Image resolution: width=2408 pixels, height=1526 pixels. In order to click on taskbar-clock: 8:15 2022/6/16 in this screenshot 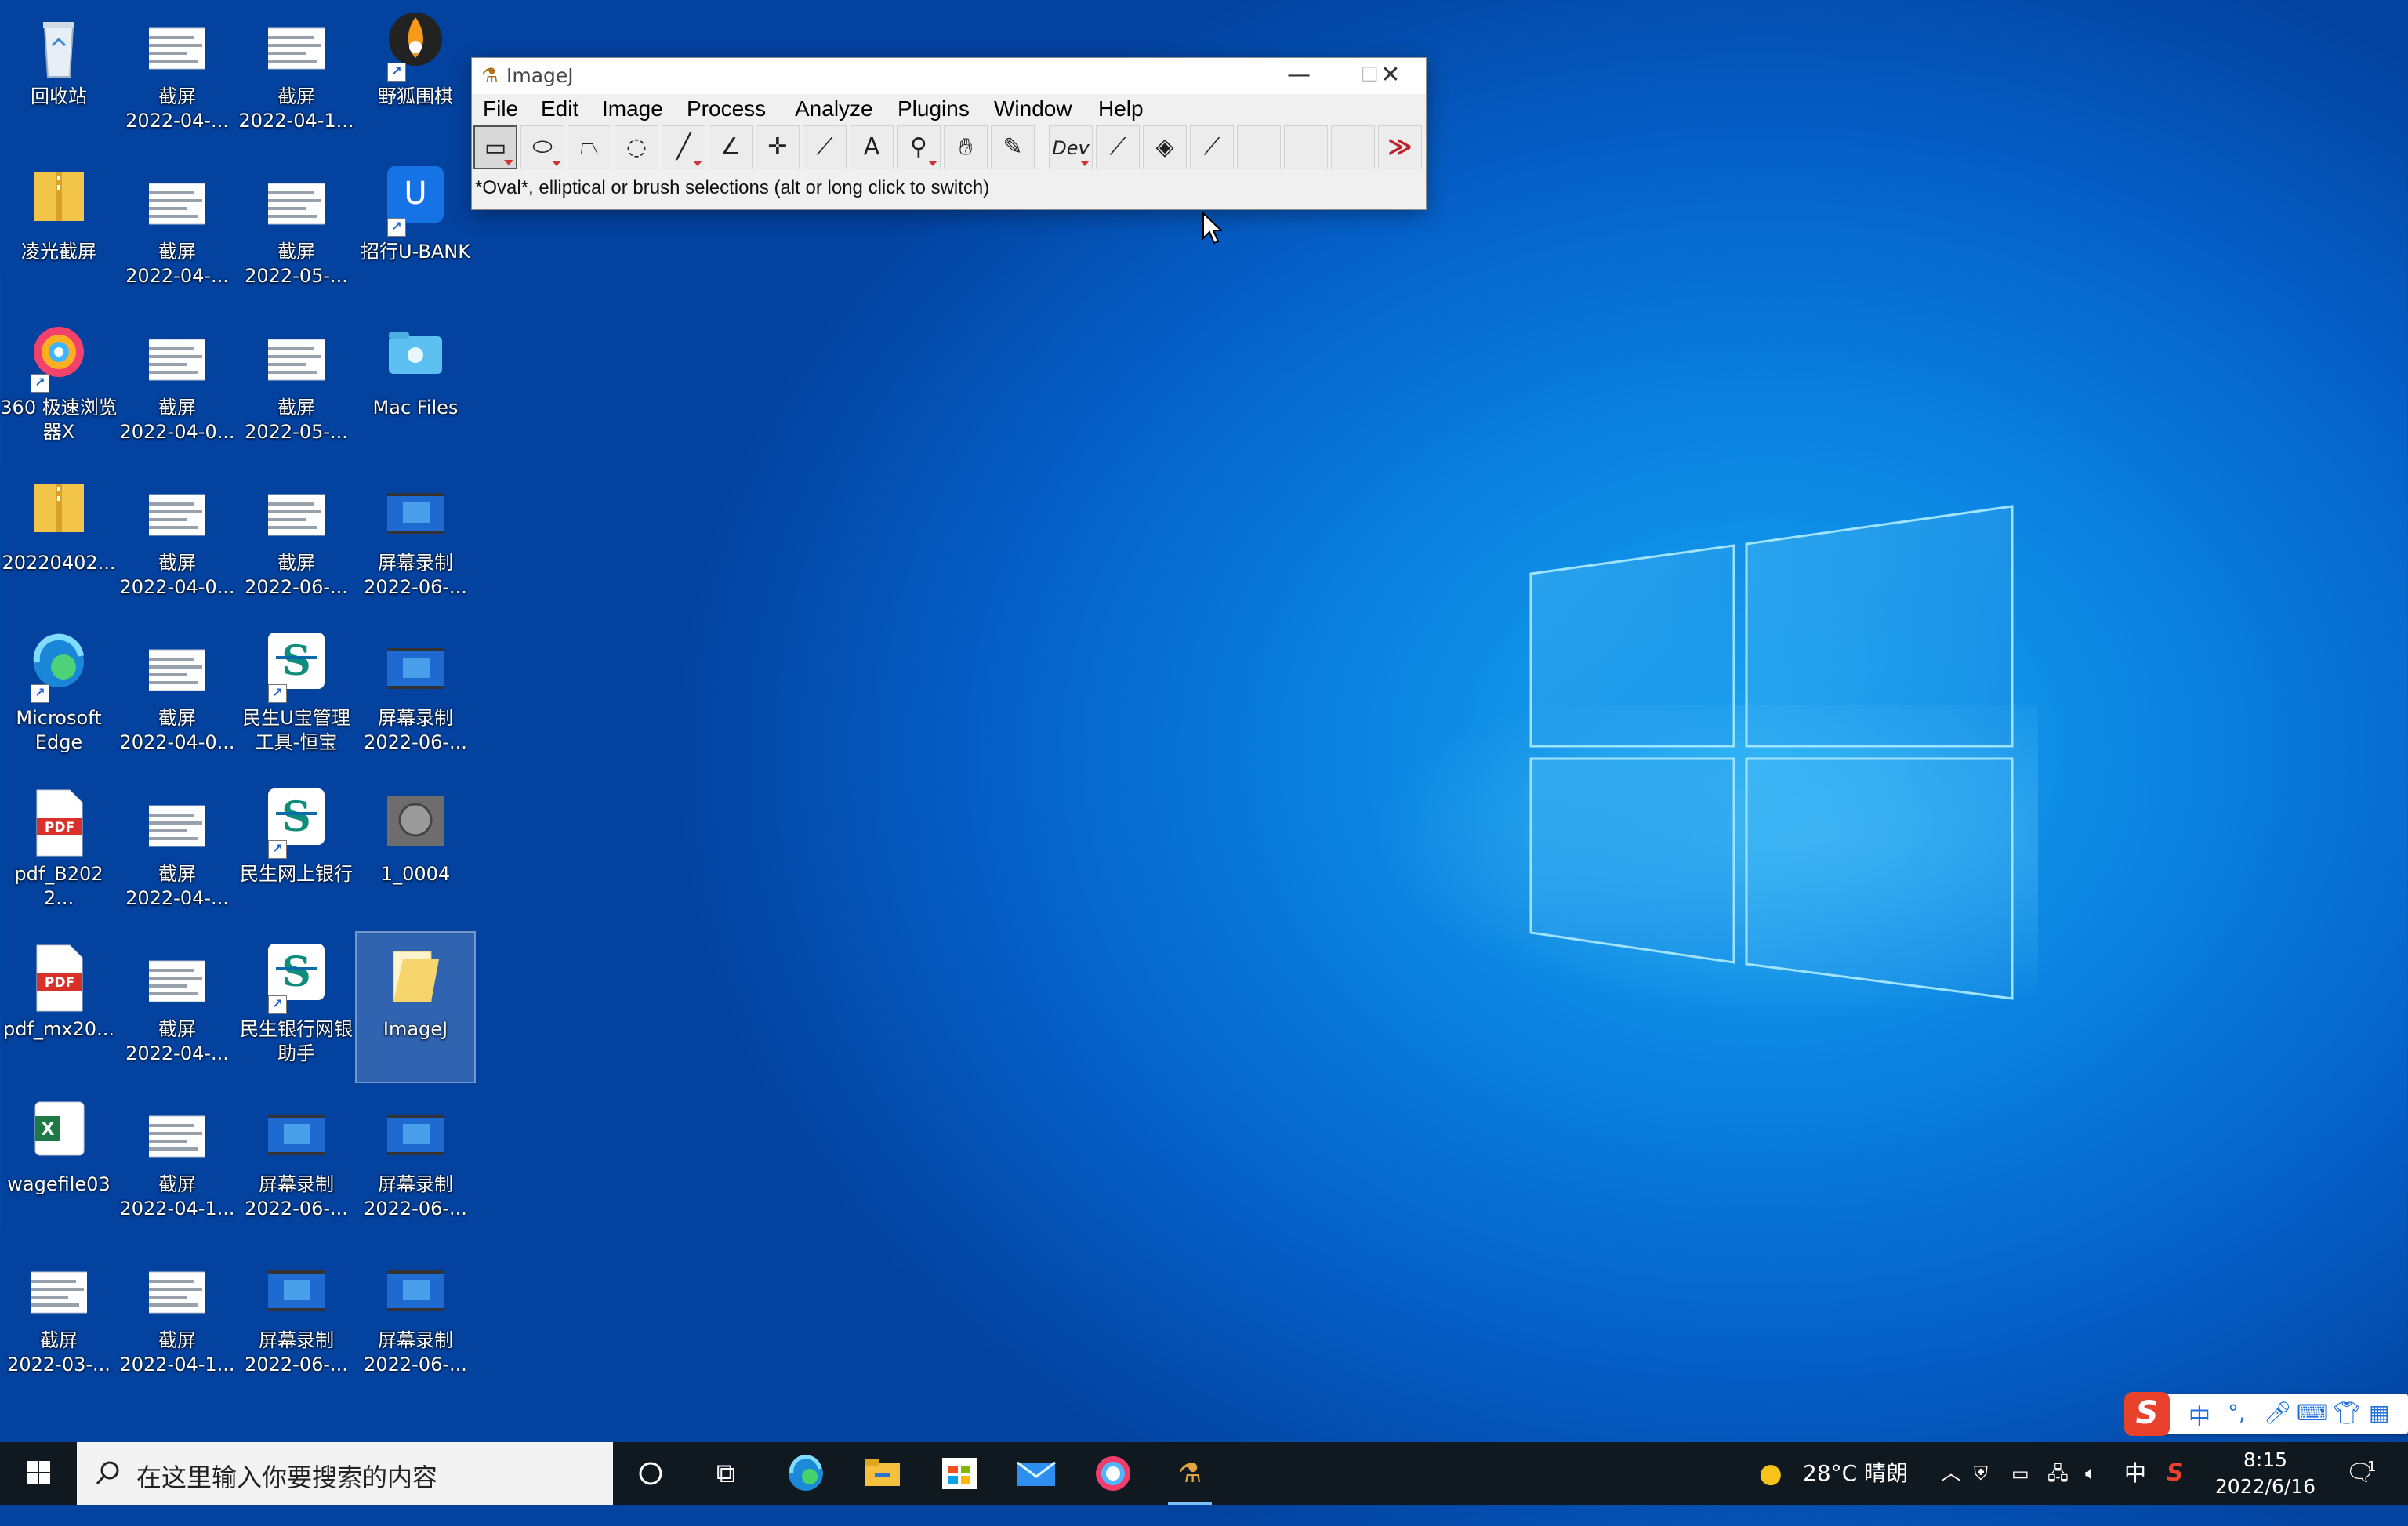, I will do `click(2265, 1473)`.